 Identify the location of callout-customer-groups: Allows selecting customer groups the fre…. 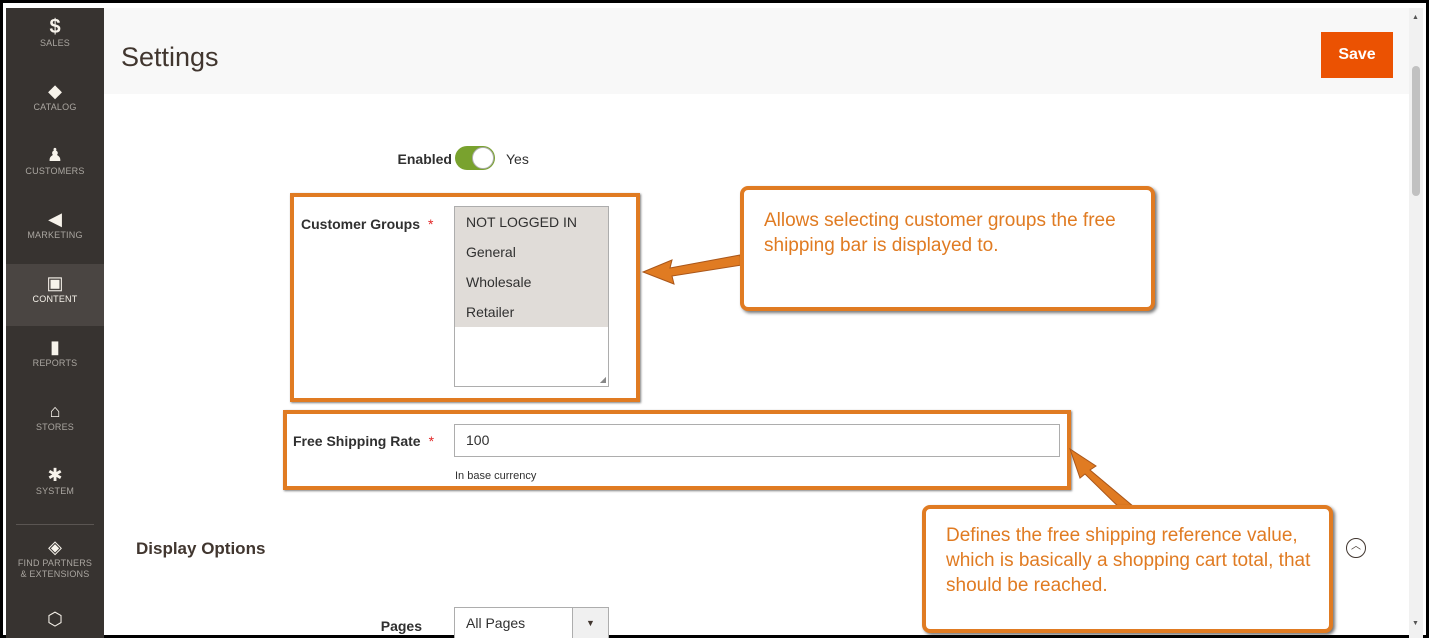
(947, 248).